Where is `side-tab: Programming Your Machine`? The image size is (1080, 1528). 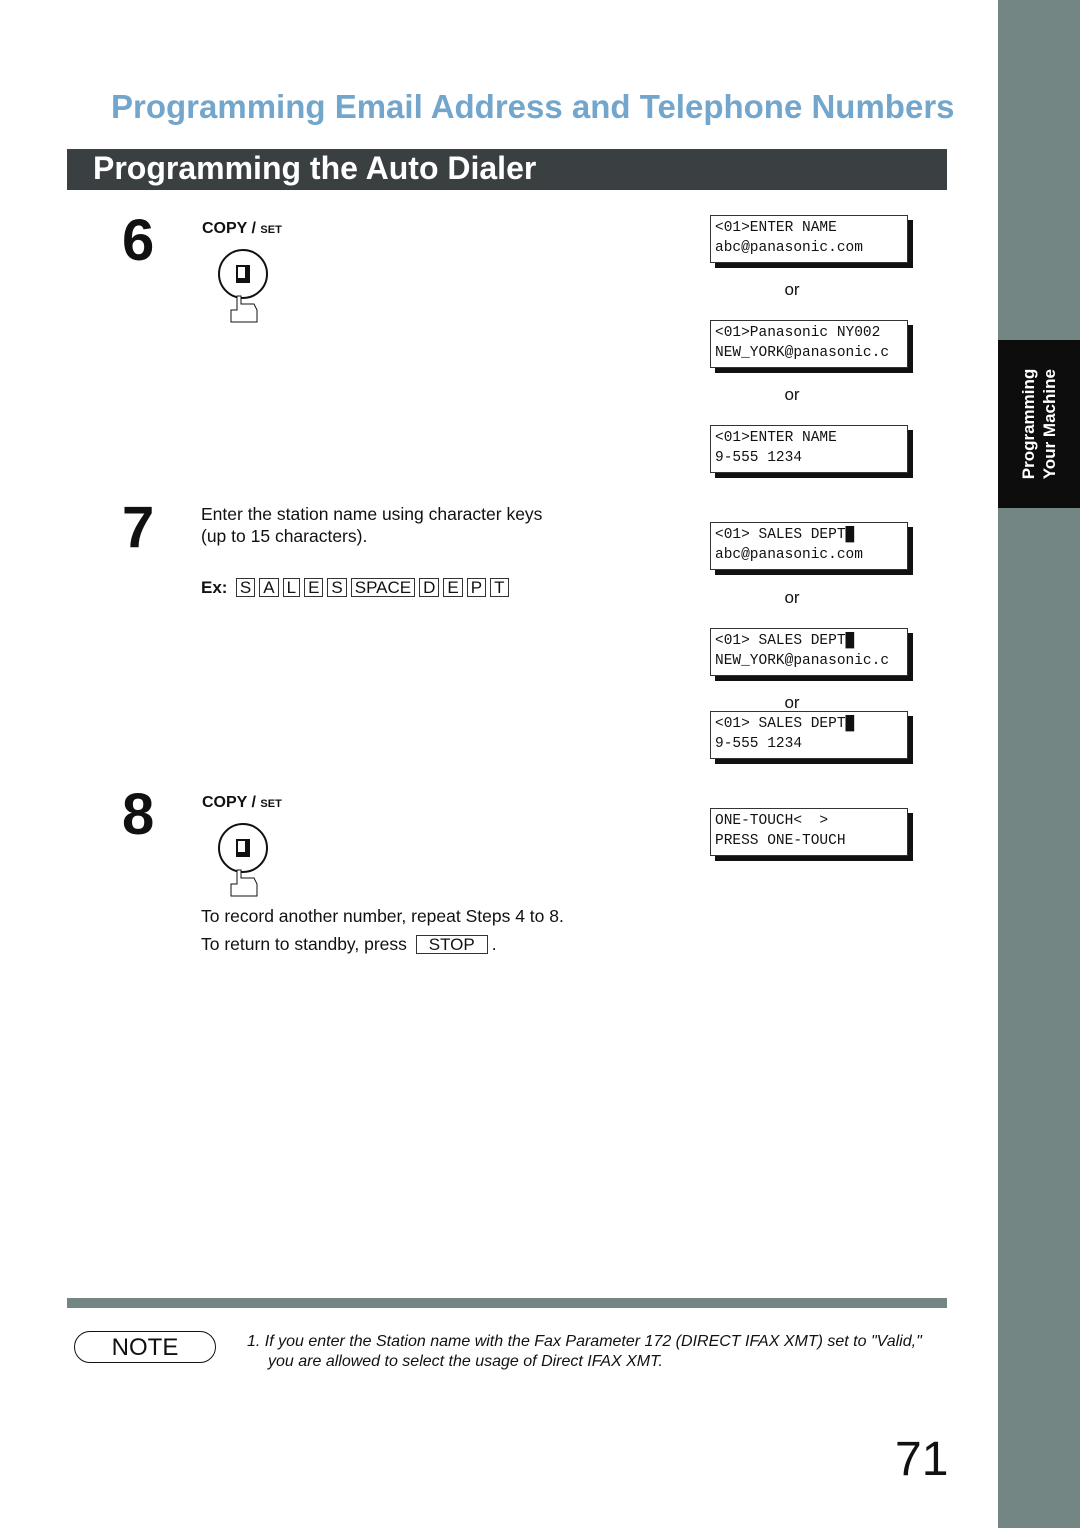
side-tab: Programming Your Machine is located at coordinates (1039, 424).